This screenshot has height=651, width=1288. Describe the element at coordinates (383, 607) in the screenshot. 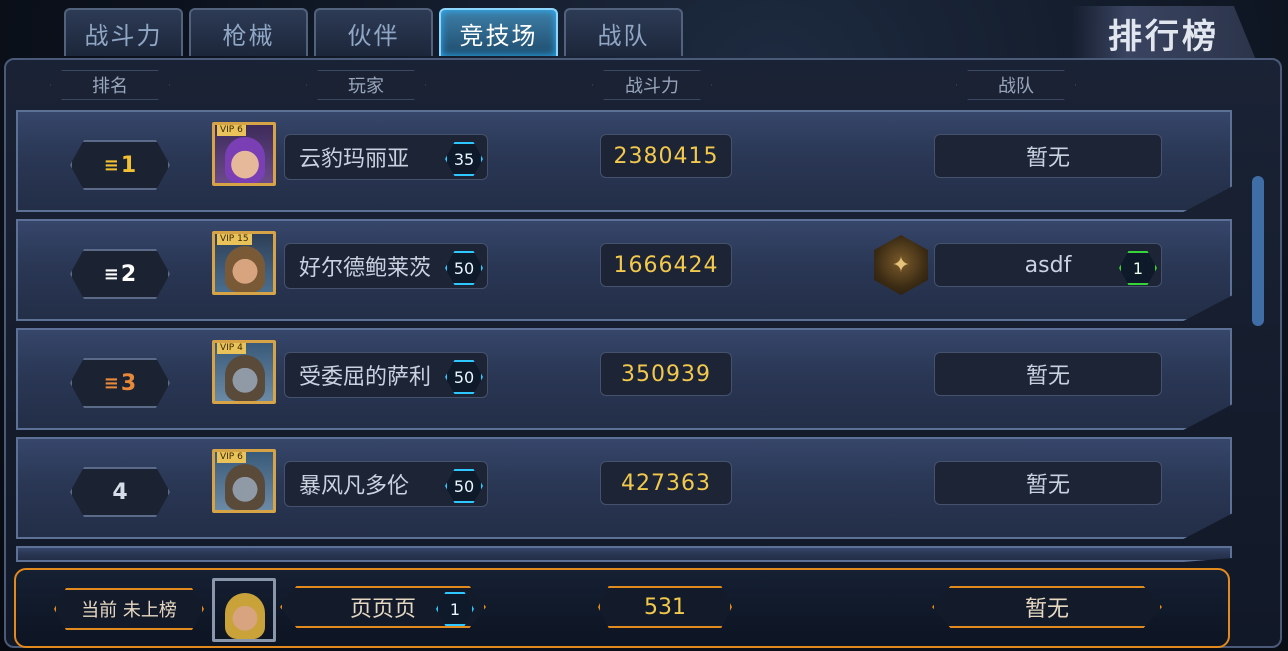

I see `my-name-field: 页页页 1` at that location.